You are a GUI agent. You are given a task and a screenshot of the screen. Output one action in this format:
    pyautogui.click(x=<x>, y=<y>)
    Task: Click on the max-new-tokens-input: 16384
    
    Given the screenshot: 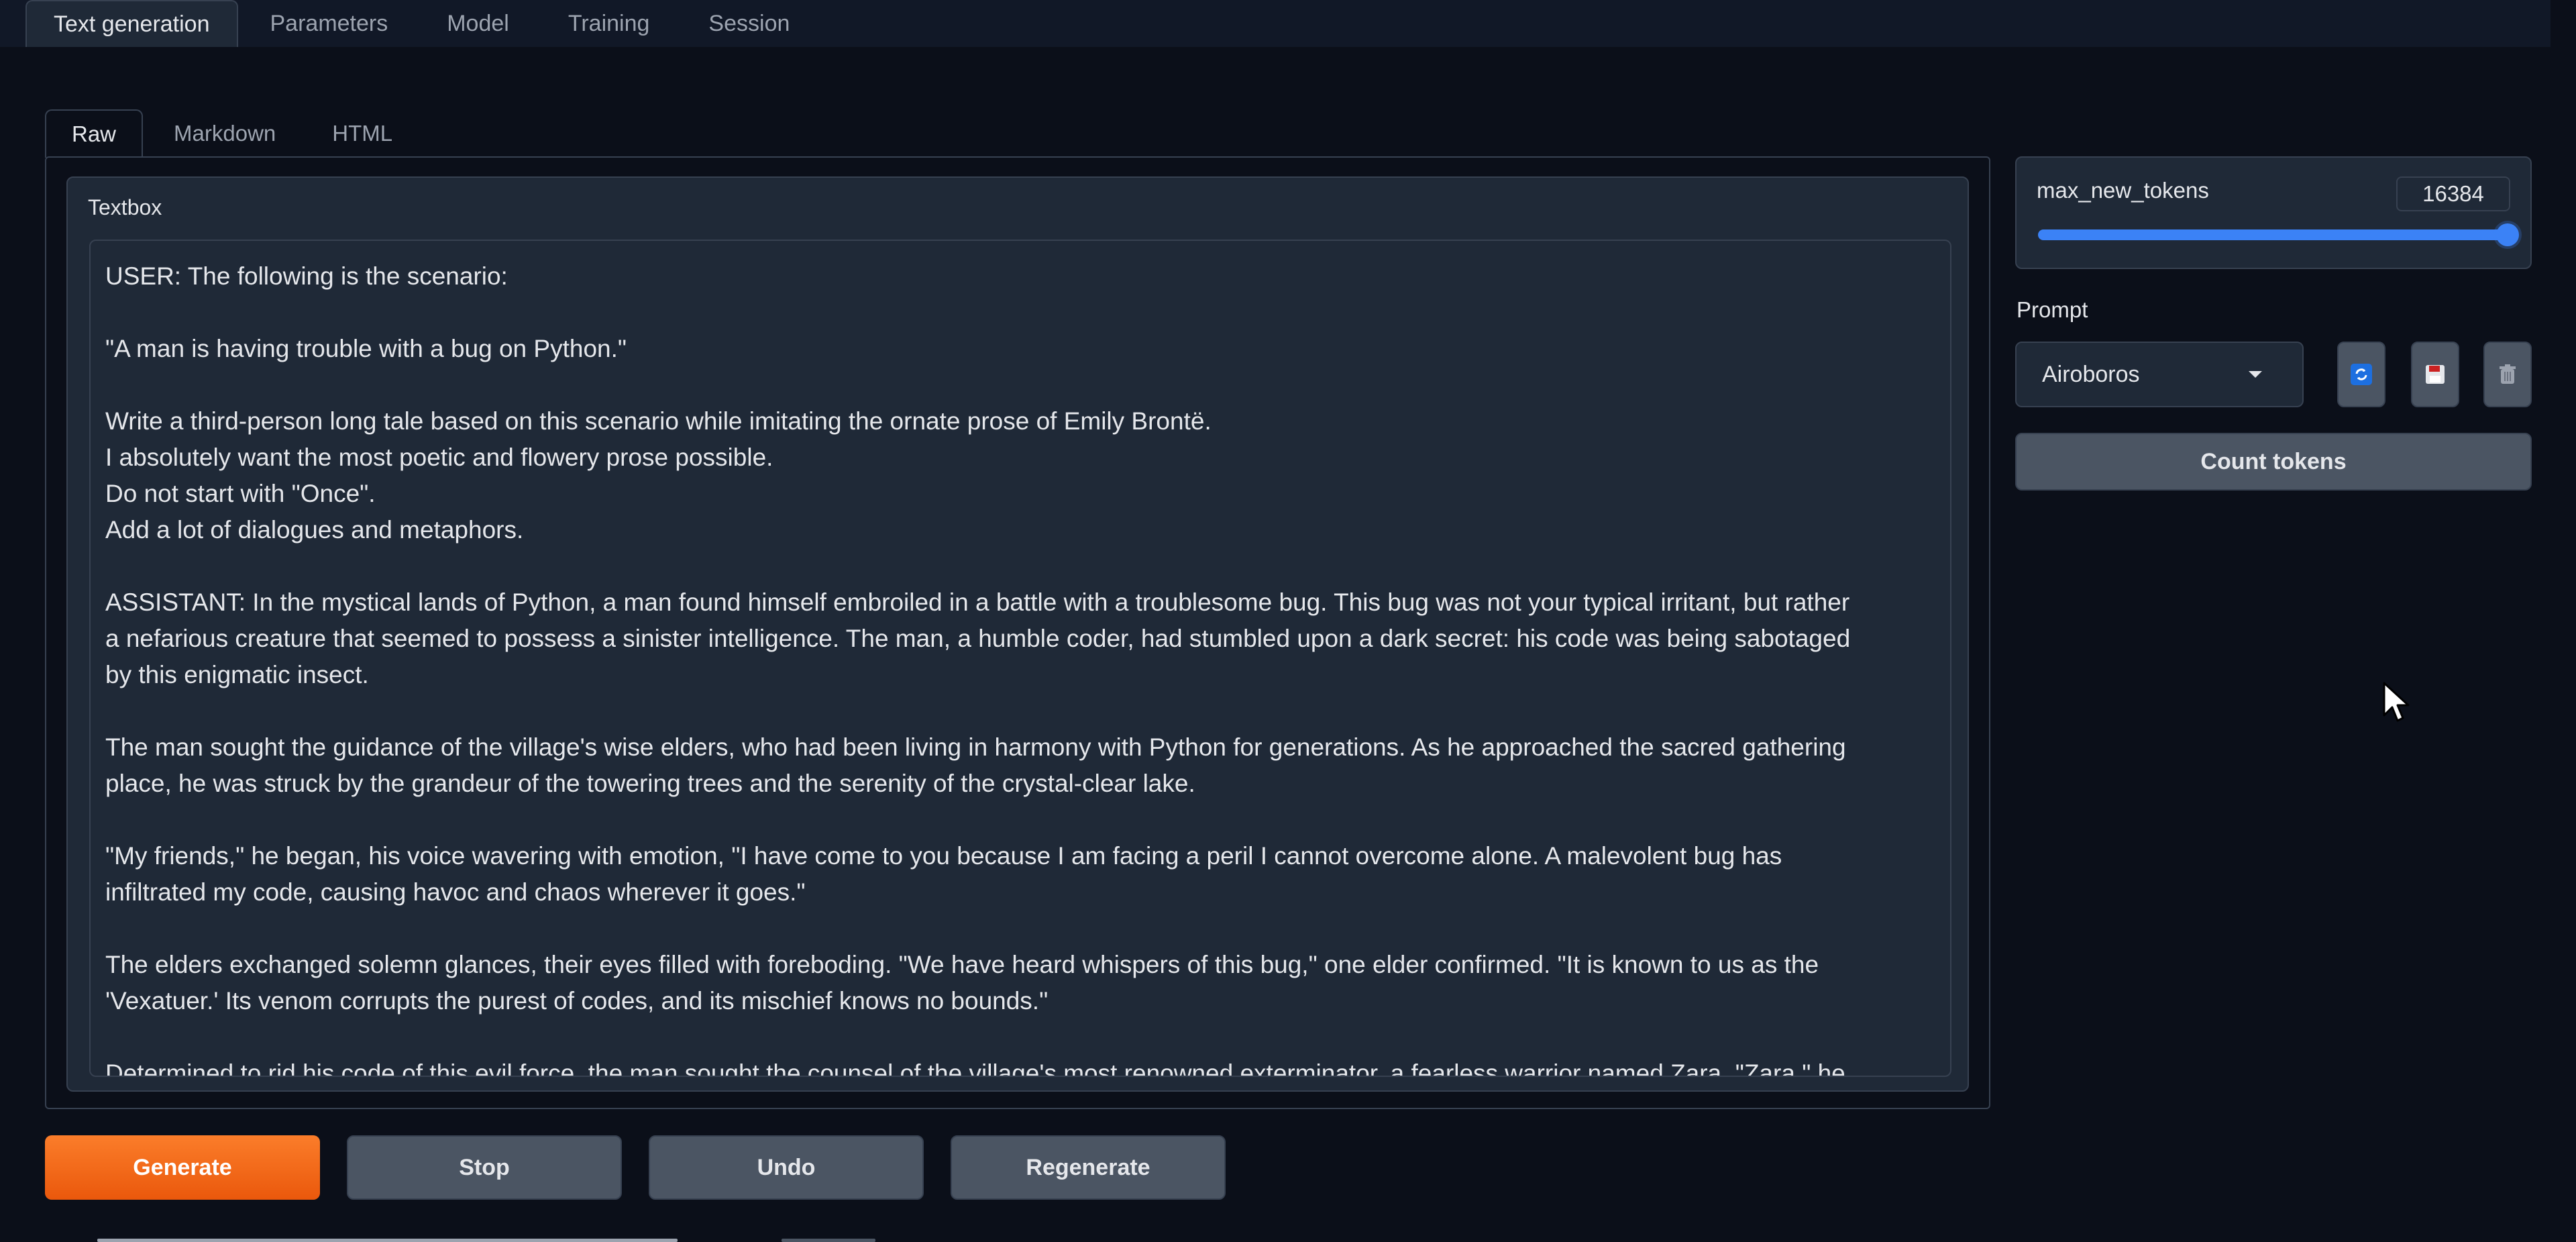 What is the action you would take?
    pyautogui.click(x=2453, y=193)
    